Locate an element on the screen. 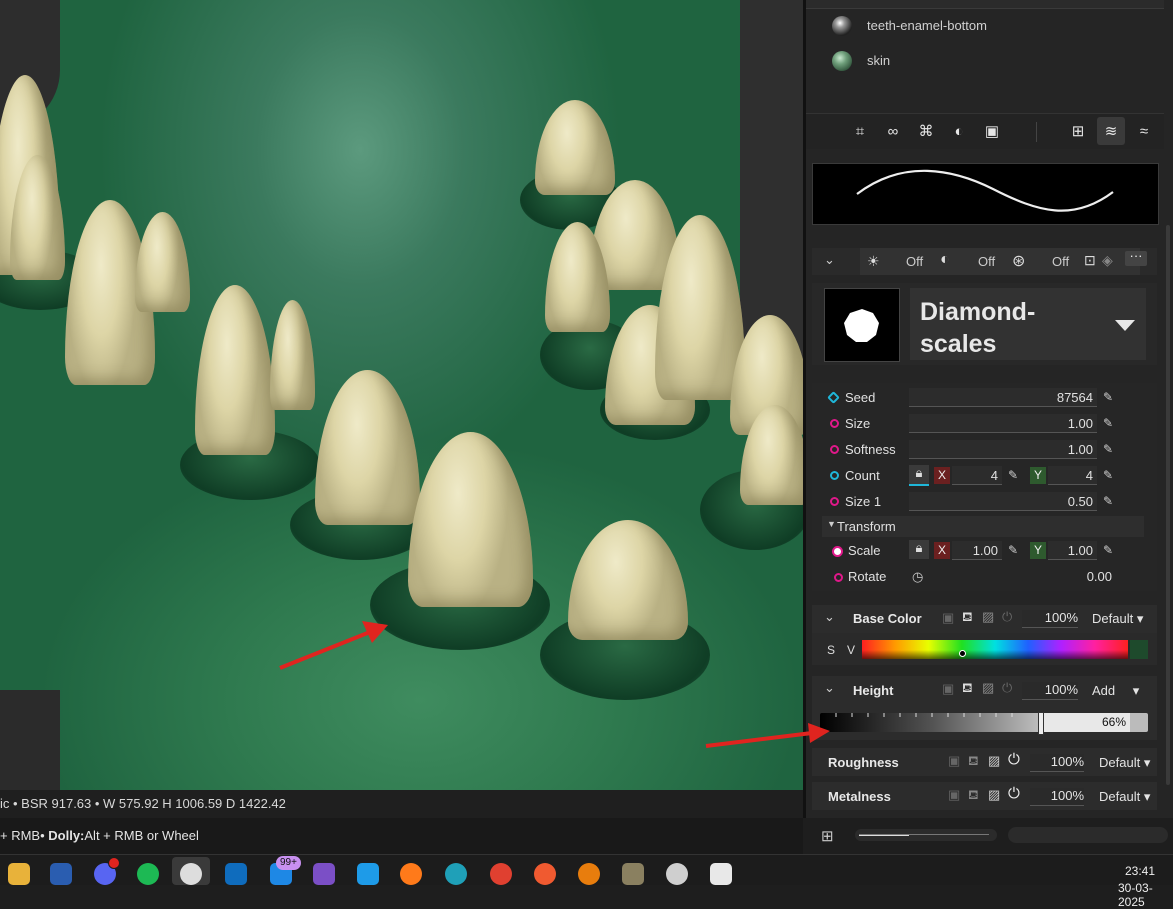  powershell-icon is located at coordinates (61, 874).